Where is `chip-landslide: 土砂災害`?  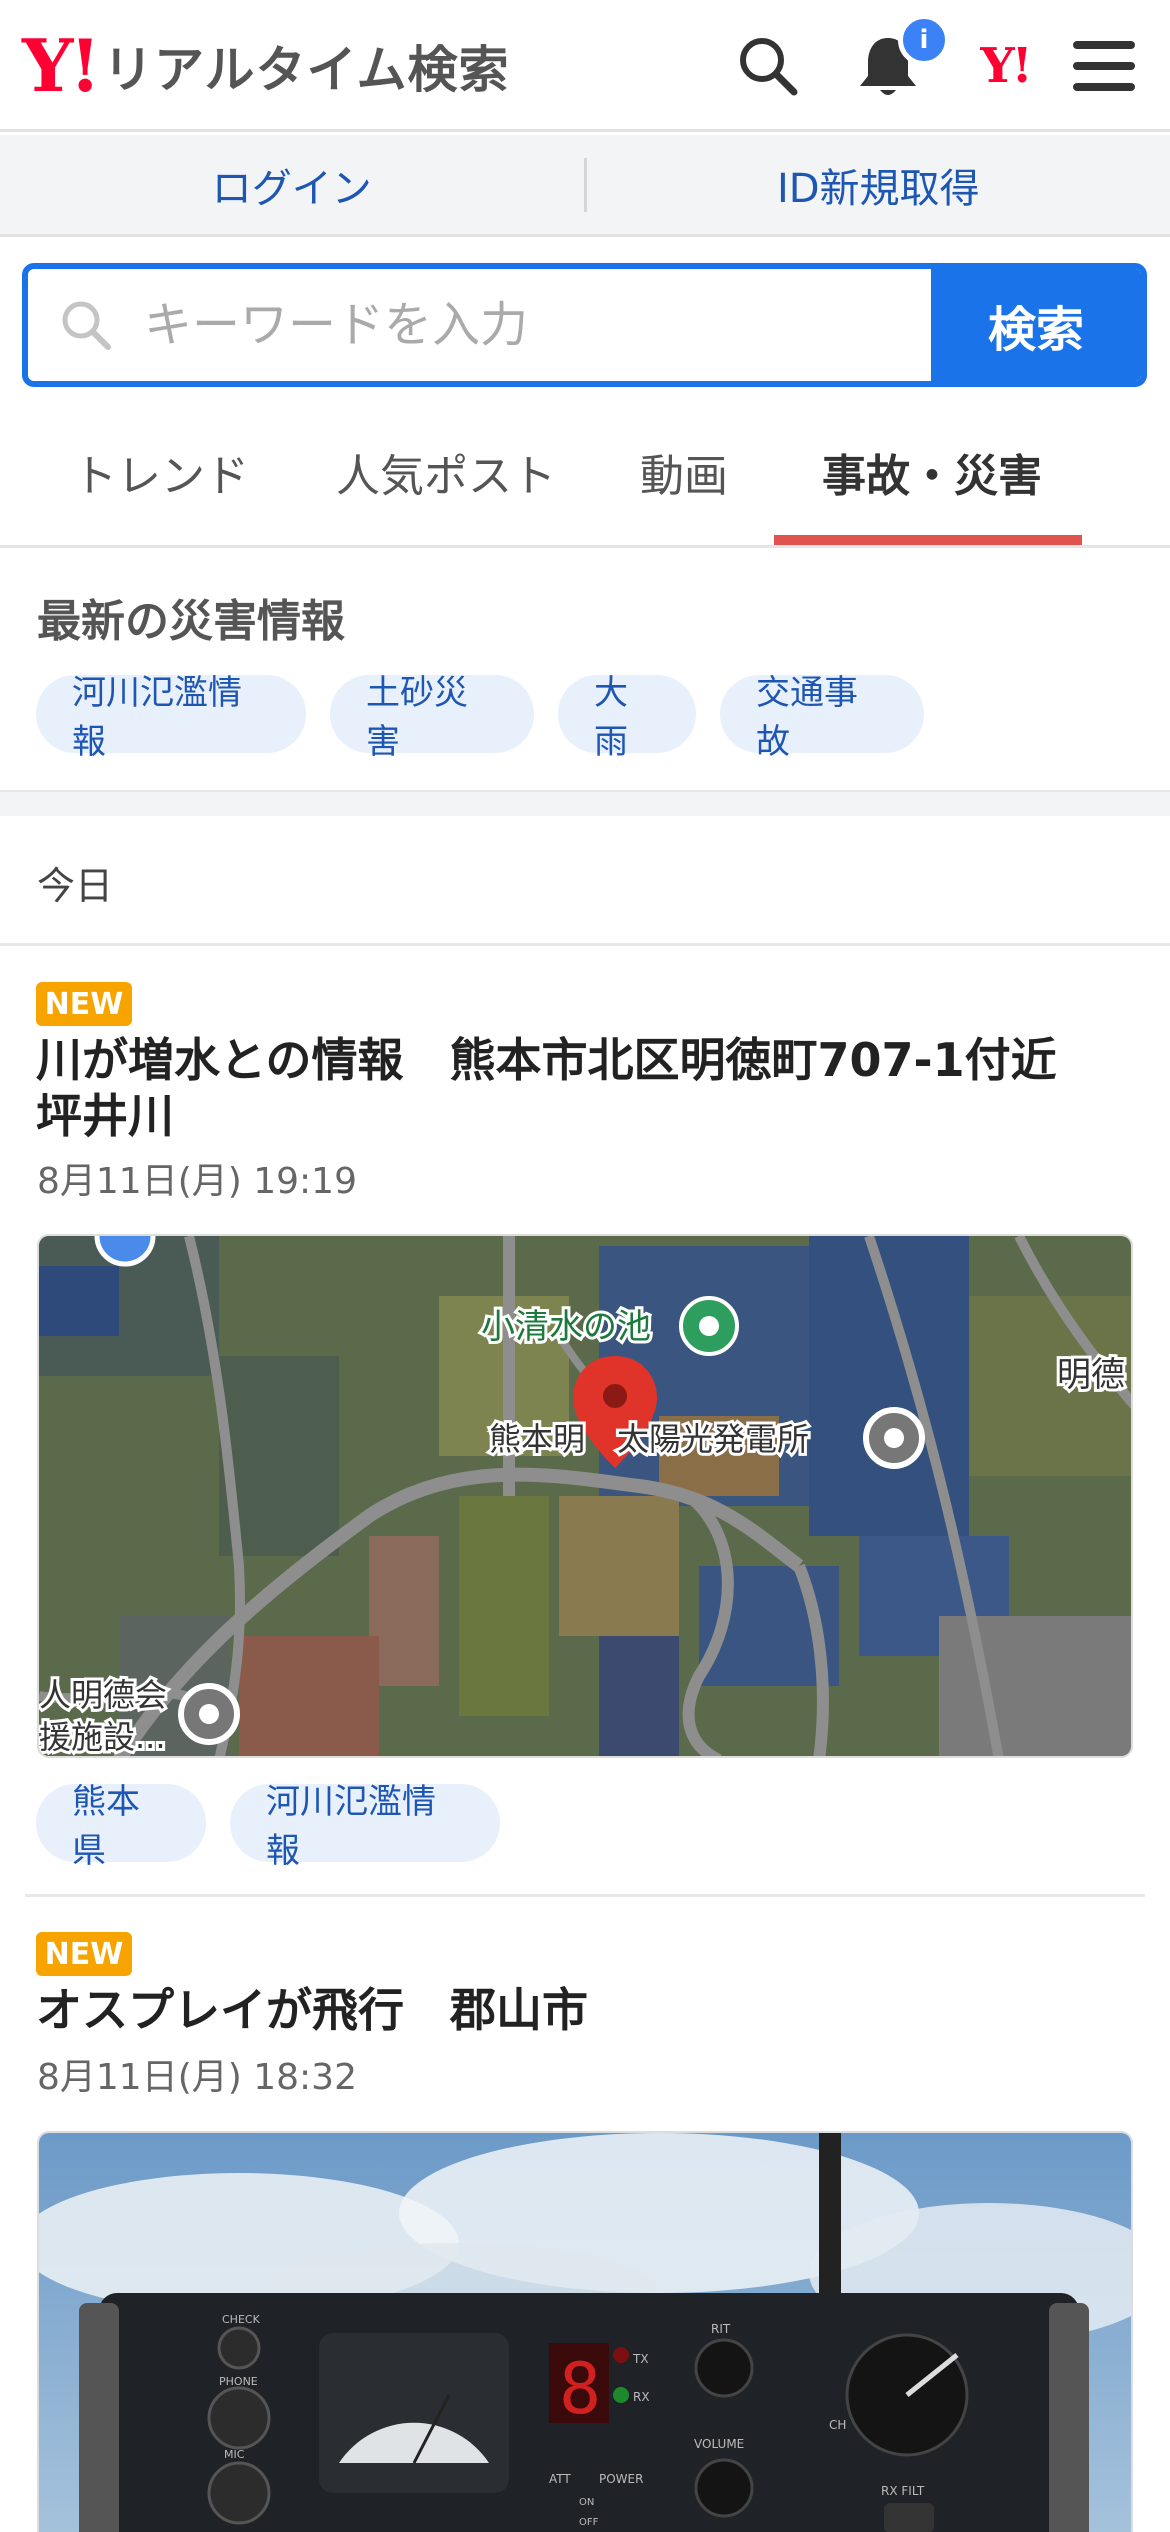 chip-landslide: 土砂災害 is located at coordinates (432, 717).